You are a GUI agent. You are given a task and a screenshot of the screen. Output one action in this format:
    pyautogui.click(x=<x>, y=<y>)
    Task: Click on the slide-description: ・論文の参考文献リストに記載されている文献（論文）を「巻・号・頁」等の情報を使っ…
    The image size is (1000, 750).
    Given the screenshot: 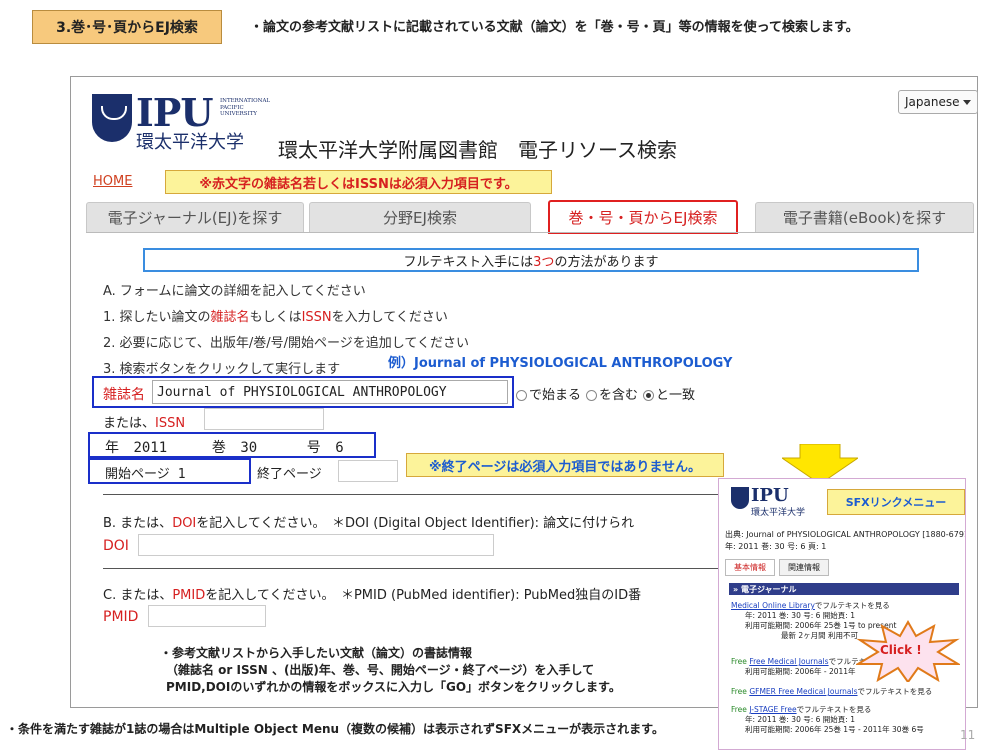 What is the action you would take?
    pyautogui.click(x=554, y=27)
    